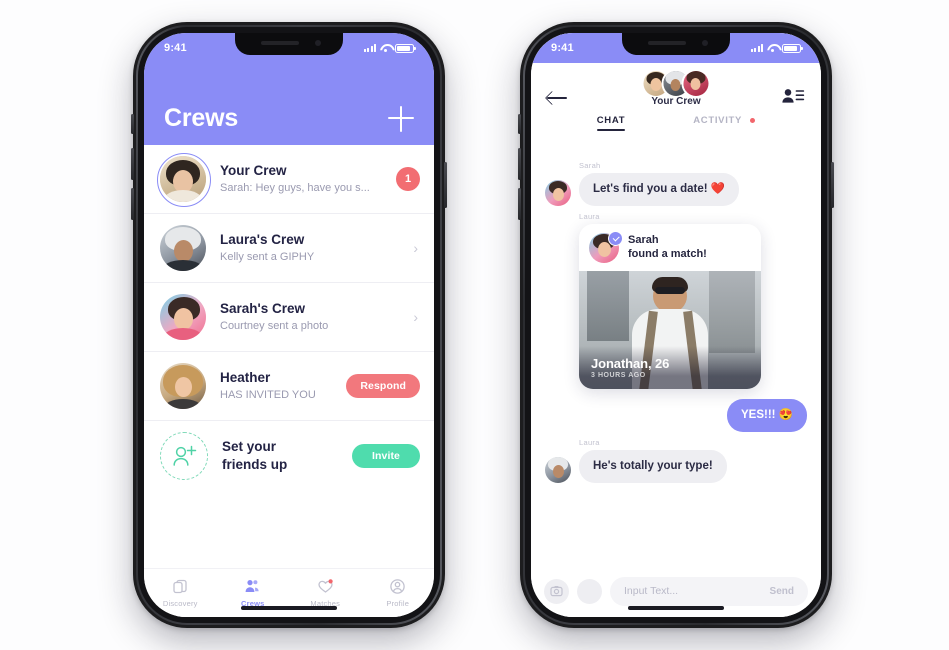 The height and width of the screenshot is (650, 949). I want to click on send-button: Send, so click(782, 591).